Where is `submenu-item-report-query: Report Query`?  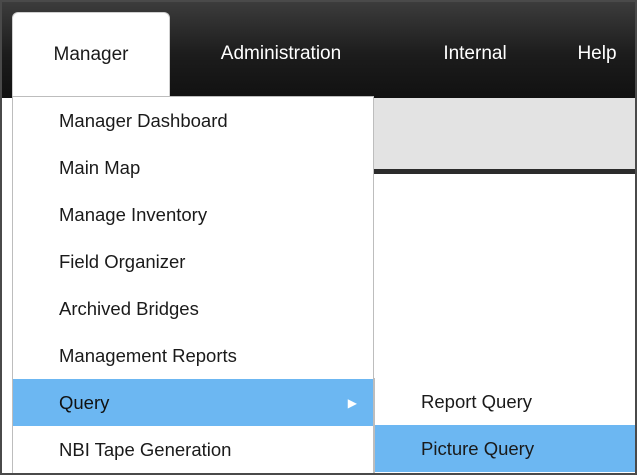
submenu-item-report-query: Report Query is located at coordinates (505, 401).